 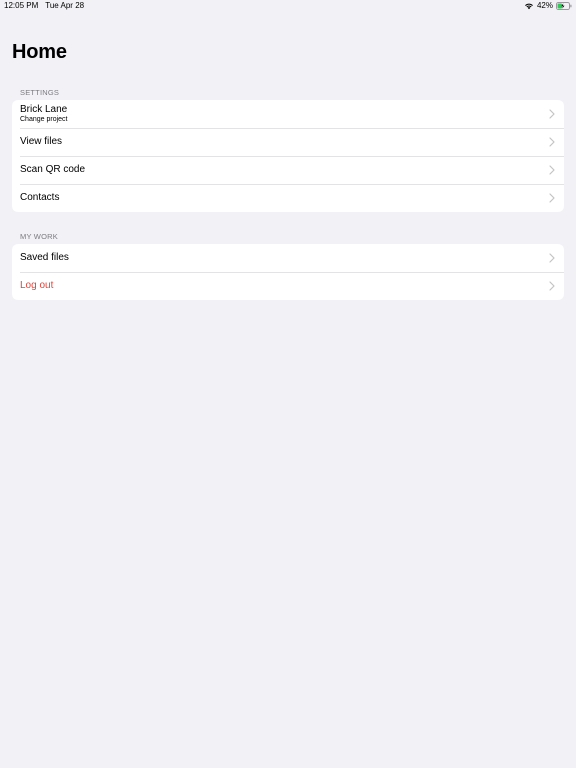 I want to click on status-bar: 12:05 PM Tue Apr 28 42%, so click(x=288, y=6).